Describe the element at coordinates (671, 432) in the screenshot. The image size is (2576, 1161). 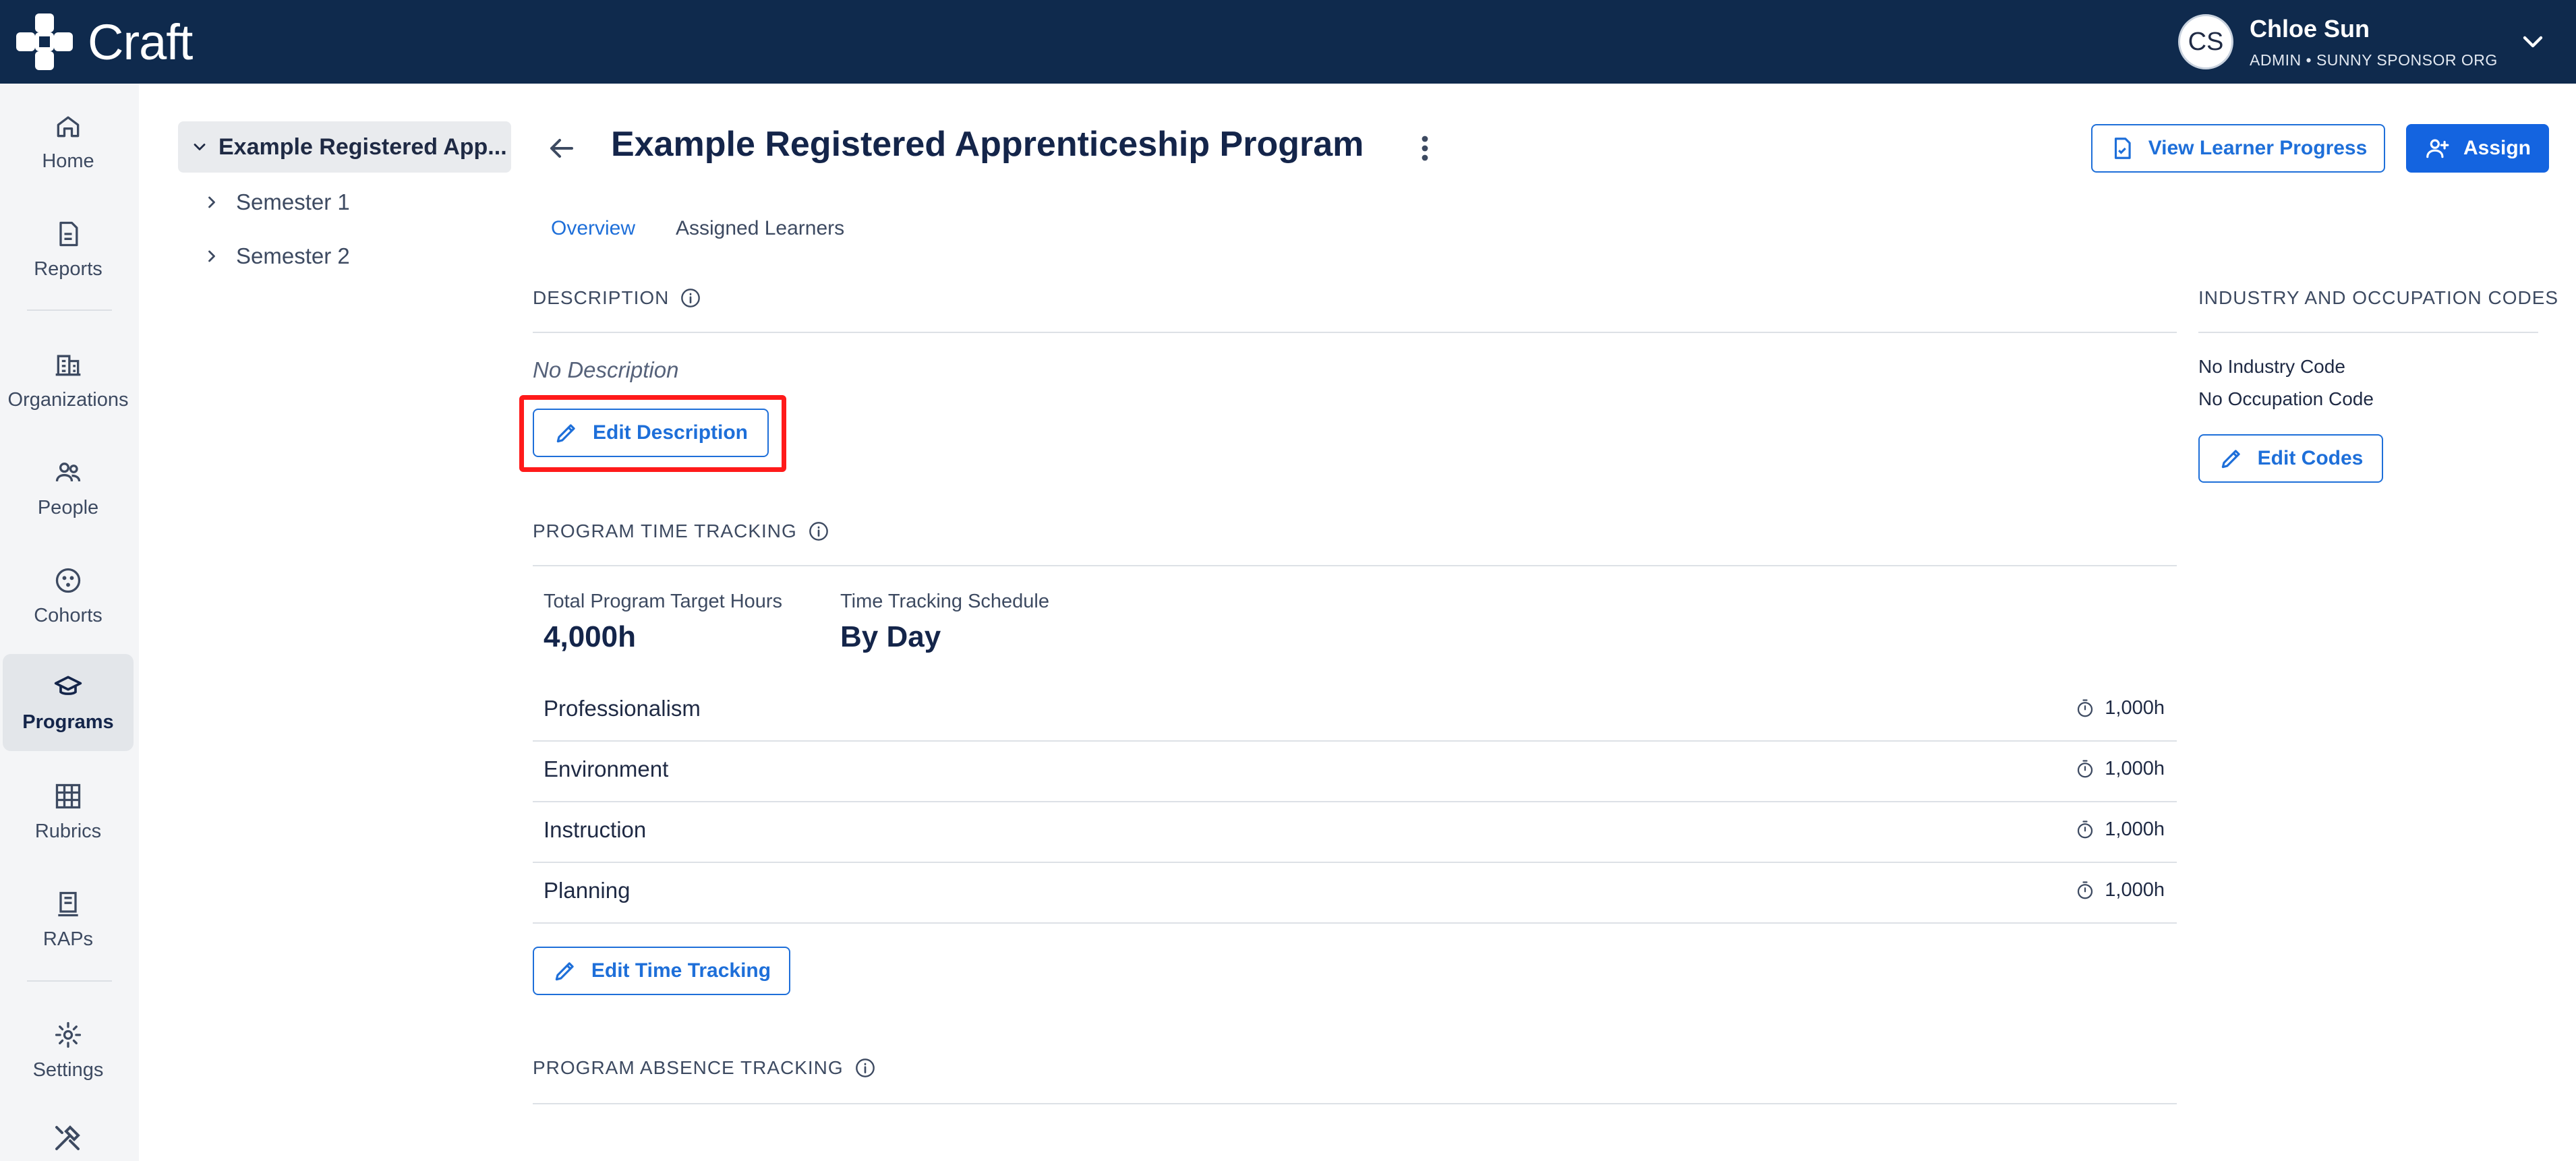
I see `edit-description-label: Edit Description` at that location.